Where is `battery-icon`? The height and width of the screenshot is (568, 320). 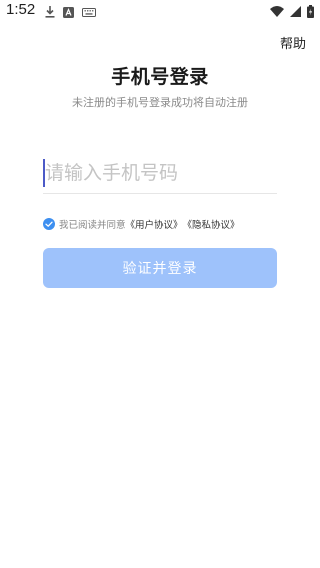
battery-icon is located at coordinates (310, 11).